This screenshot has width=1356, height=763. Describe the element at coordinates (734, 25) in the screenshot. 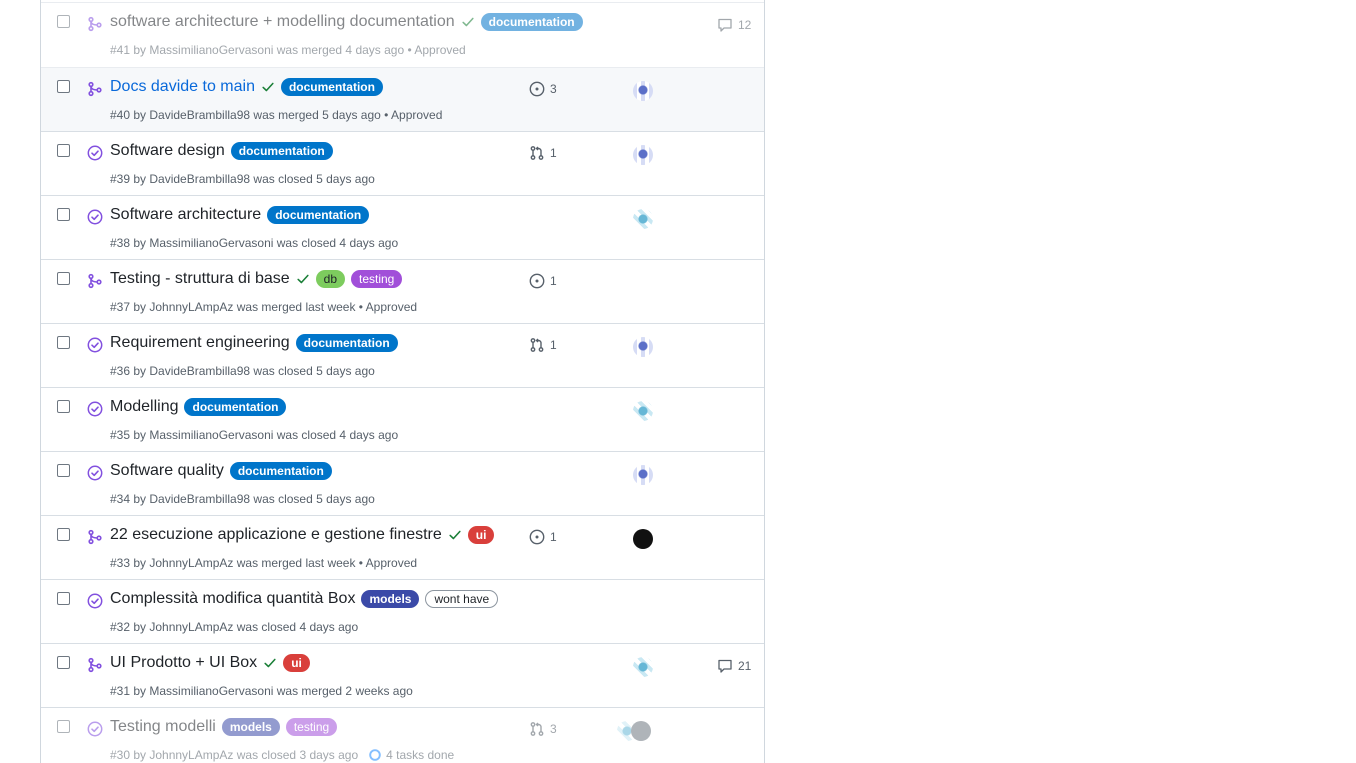

I see `comment-count: 12` at that location.